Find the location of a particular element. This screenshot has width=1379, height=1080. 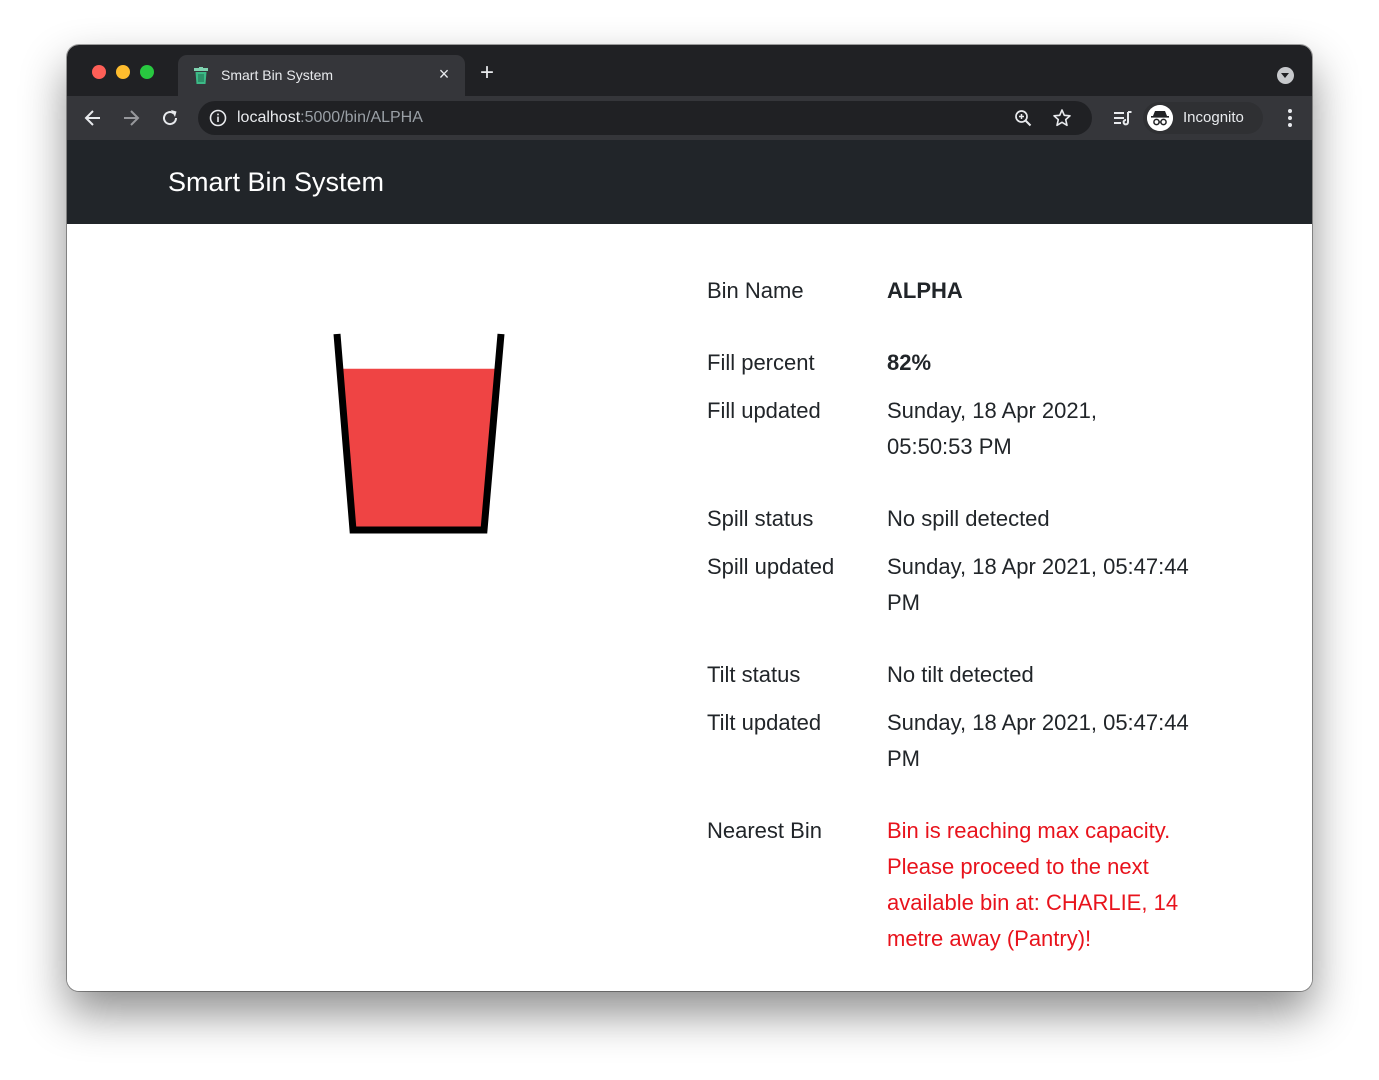

tilt-status-value: No tilt detected is located at coordinates (960, 674).